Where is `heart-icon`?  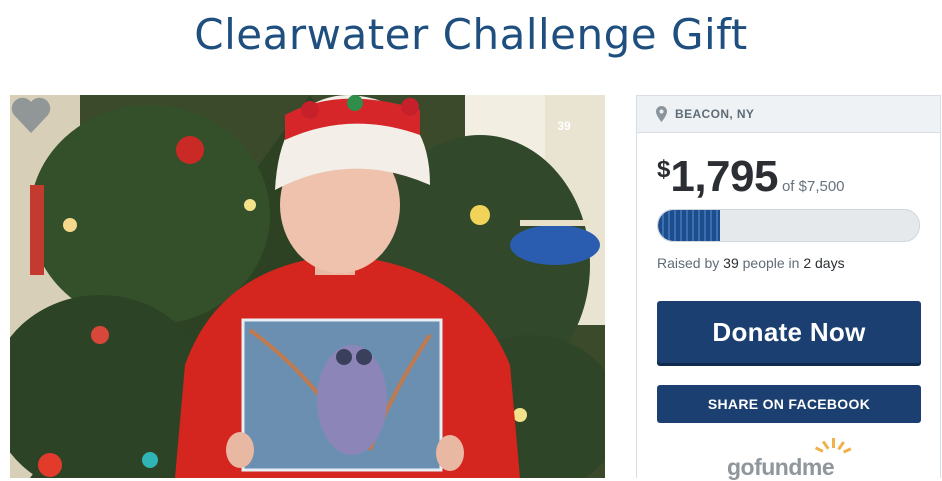
heart-icon is located at coordinates (31, 115).